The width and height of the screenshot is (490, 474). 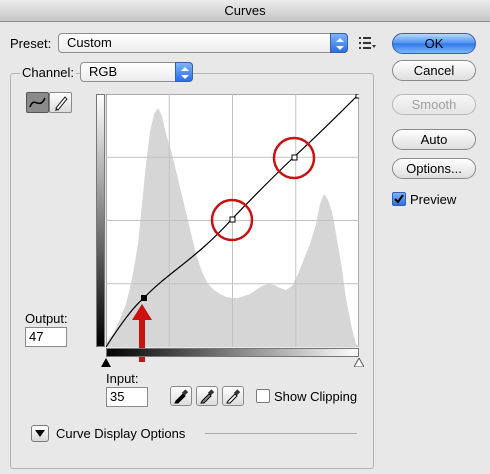 What do you see at coordinates (144, 298) in the screenshot?
I see `curve-point-selected` at bounding box center [144, 298].